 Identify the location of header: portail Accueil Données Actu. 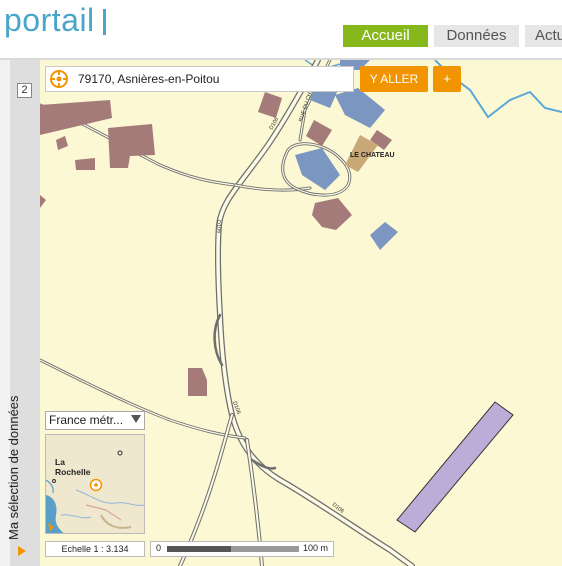
(281, 30).